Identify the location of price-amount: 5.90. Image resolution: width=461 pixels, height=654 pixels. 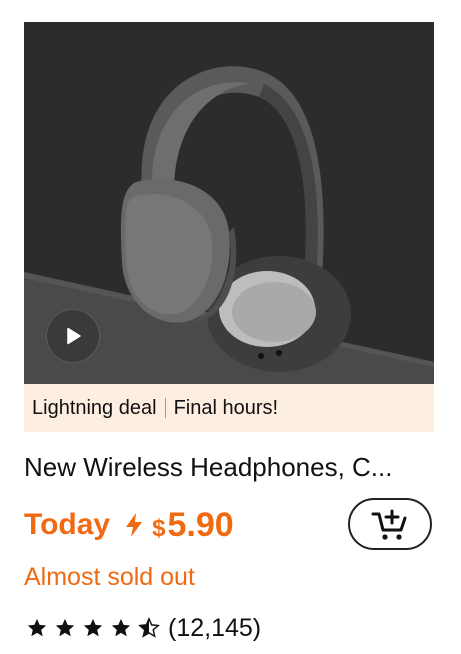
(200, 524).